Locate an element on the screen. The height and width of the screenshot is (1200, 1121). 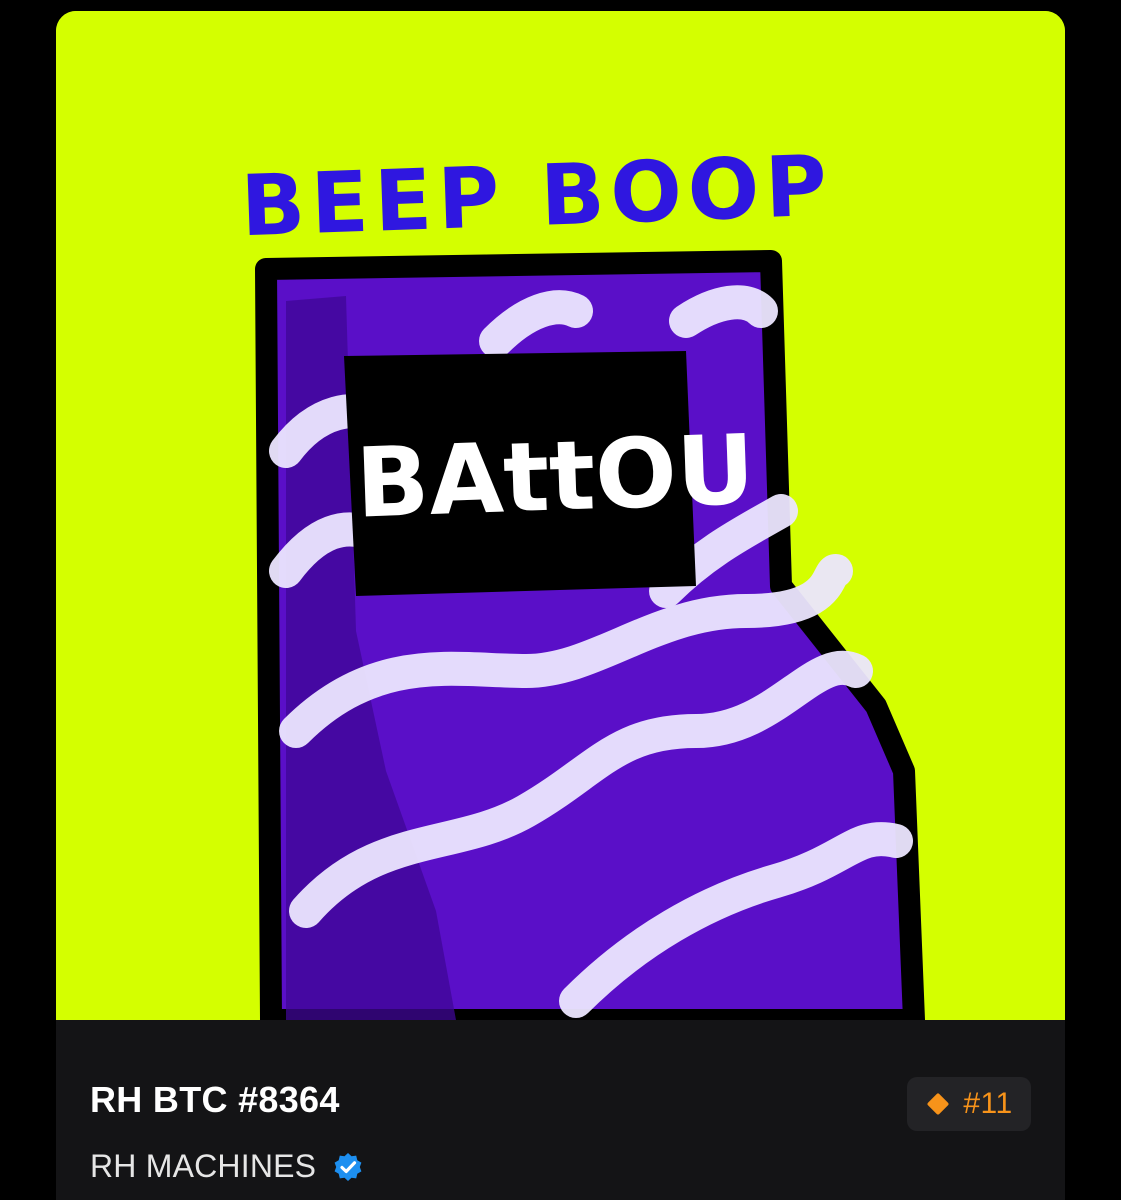
diamond-icon is located at coordinates (938, 1104).